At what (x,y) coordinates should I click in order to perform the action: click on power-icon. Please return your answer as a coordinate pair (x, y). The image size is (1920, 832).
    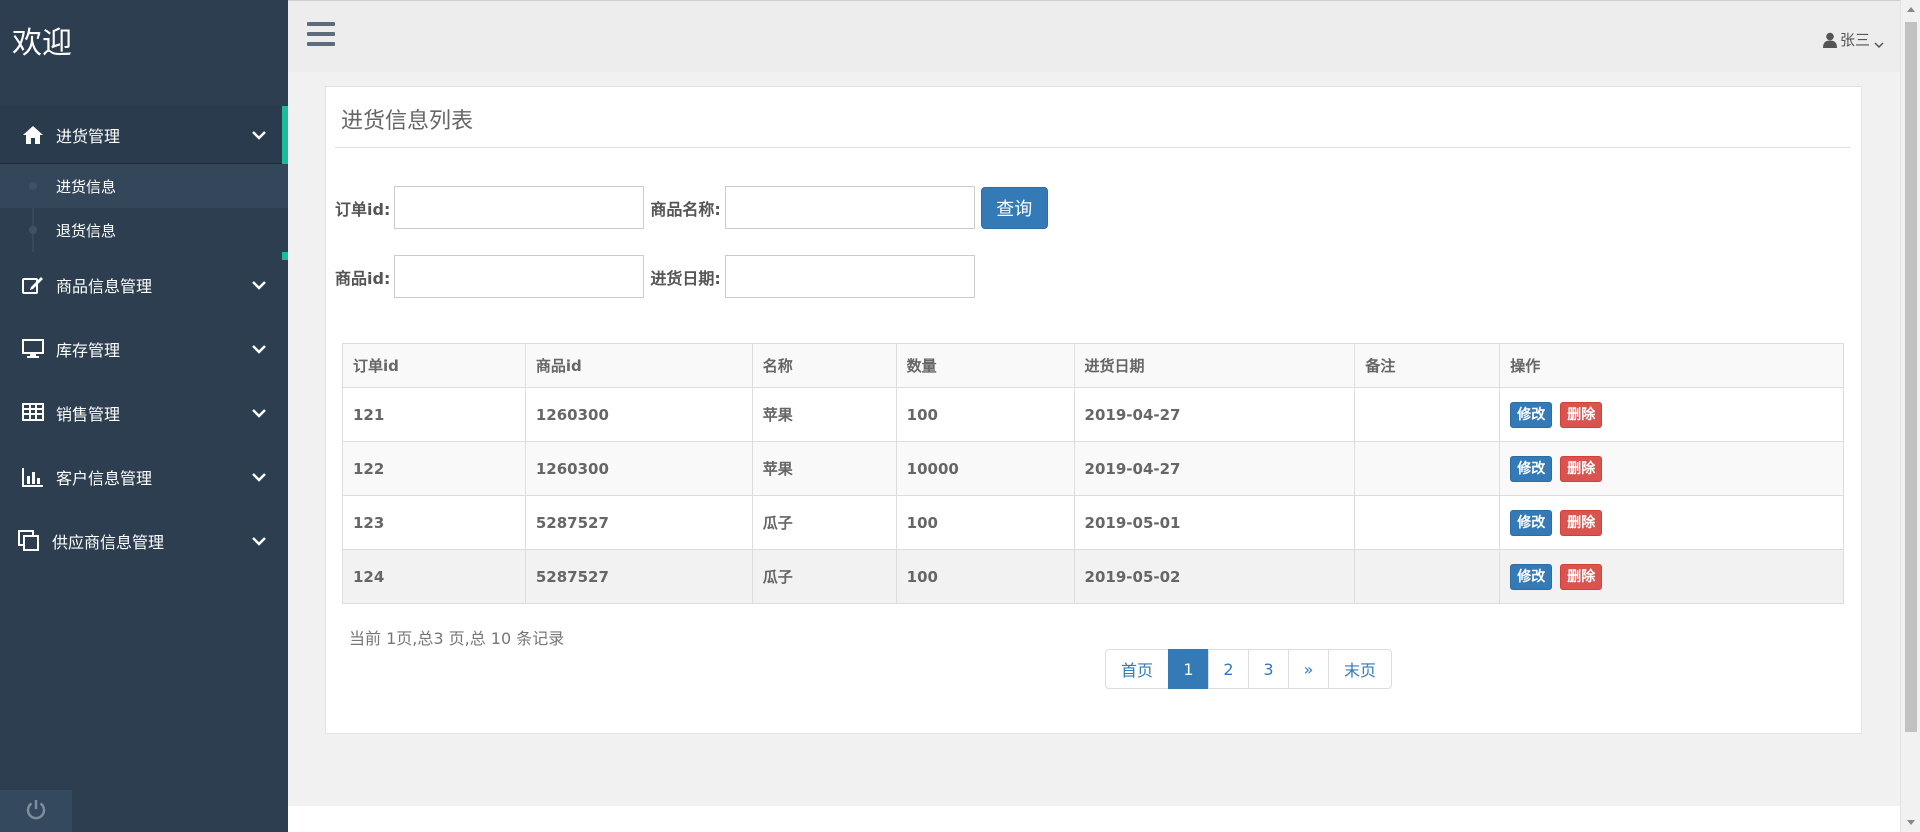
    Looking at the image, I should click on (36, 811).